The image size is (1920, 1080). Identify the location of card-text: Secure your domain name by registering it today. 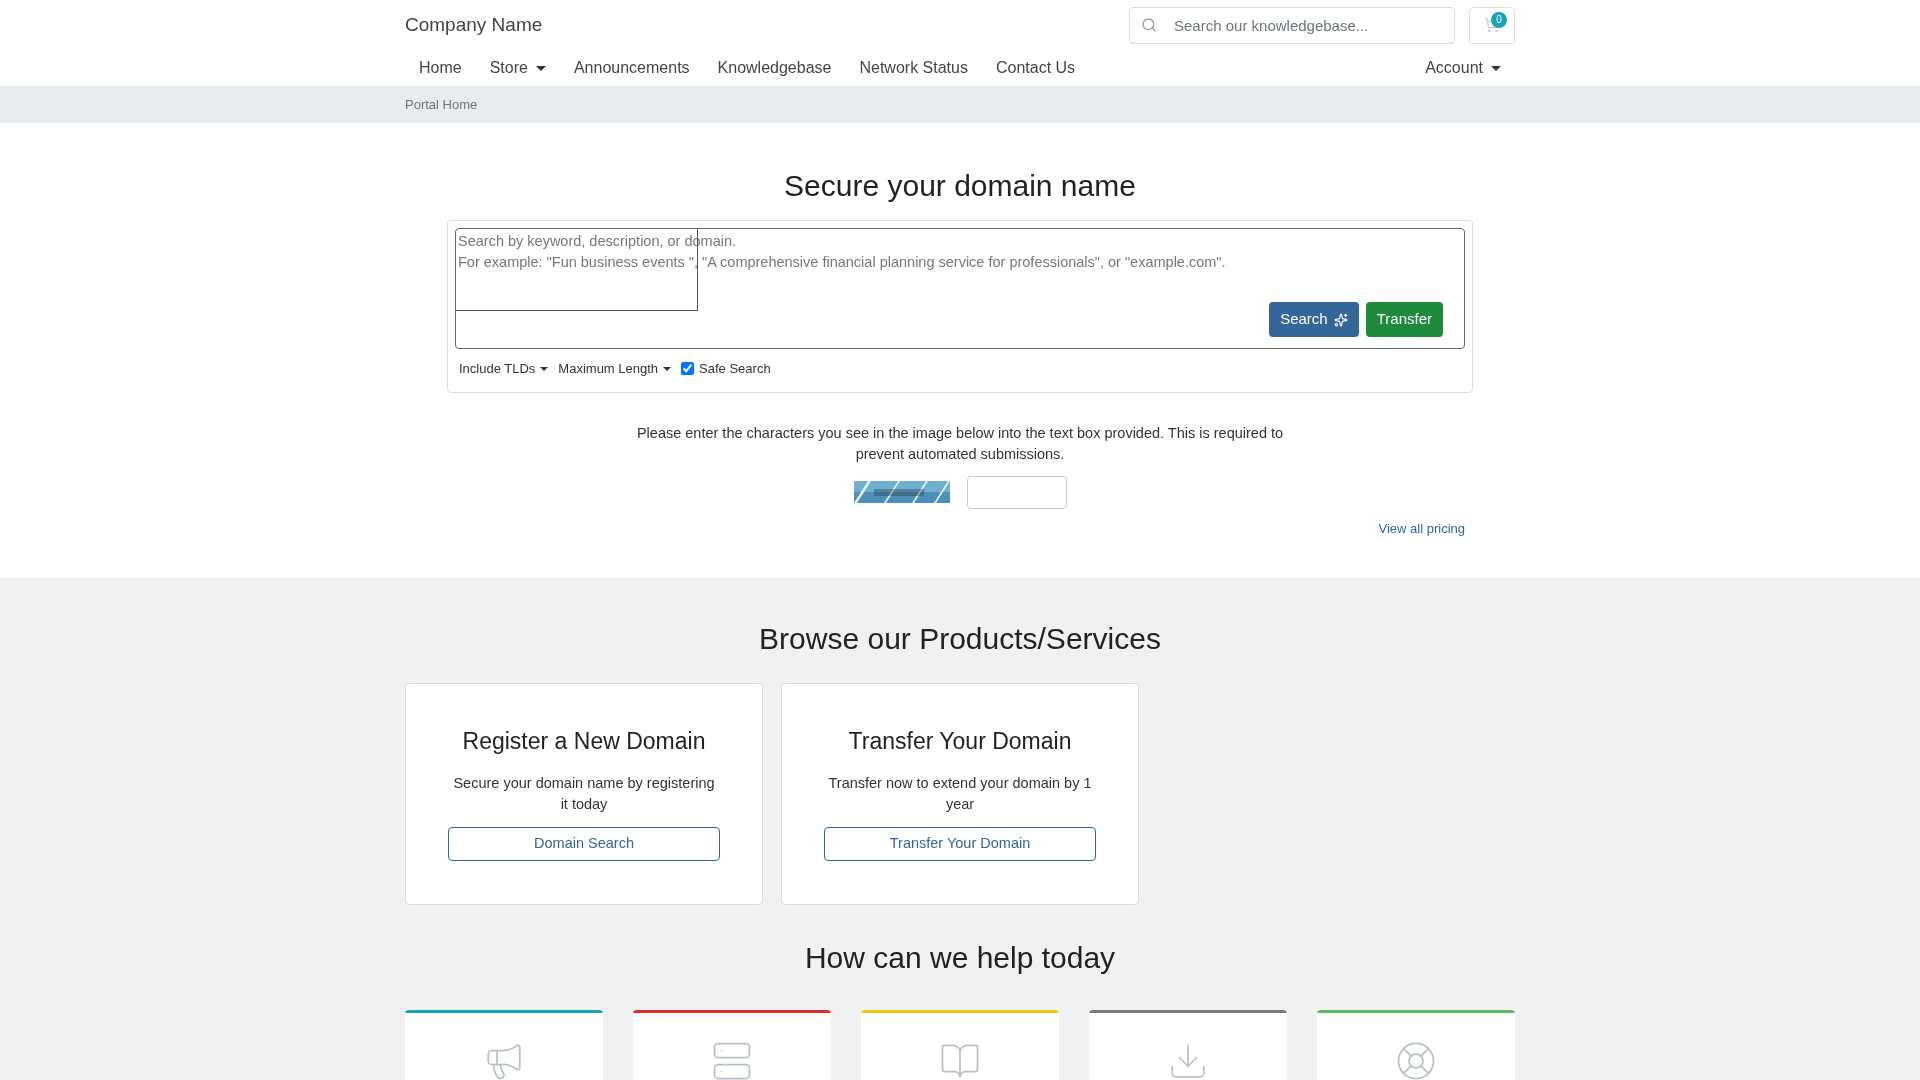
(584, 793).